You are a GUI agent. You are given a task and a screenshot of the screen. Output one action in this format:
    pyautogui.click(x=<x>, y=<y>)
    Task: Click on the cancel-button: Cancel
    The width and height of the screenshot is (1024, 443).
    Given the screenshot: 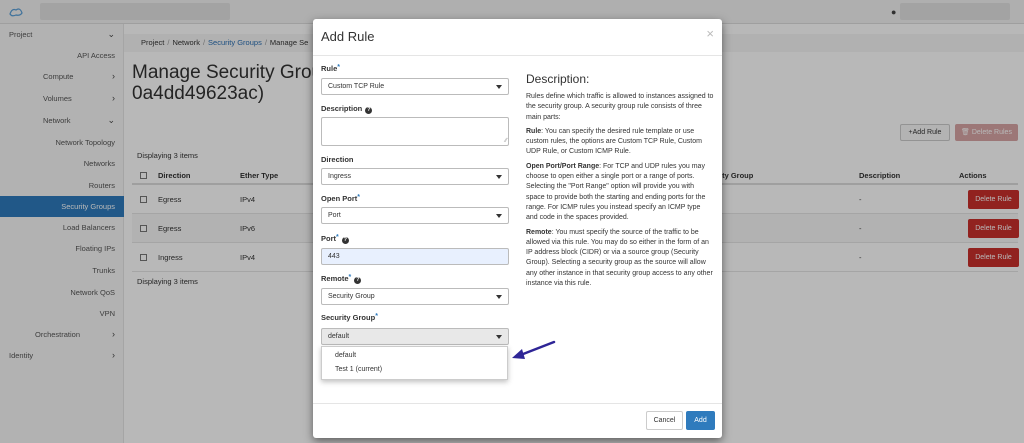 What is the action you would take?
    pyautogui.click(x=664, y=420)
    